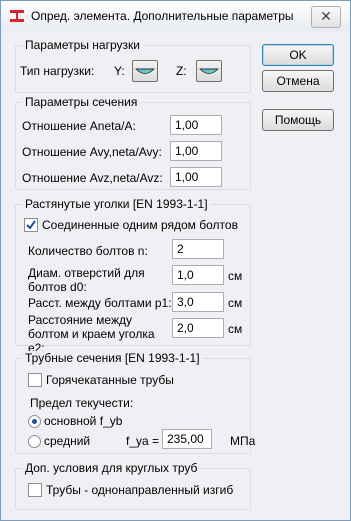 The width and height of the screenshot is (351, 521). What do you see at coordinates (140, 490) in the screenshot?
I see `unidirectional-bending-label: Трубы - однонаправленный изгиб` at bounding box center [140, 490].